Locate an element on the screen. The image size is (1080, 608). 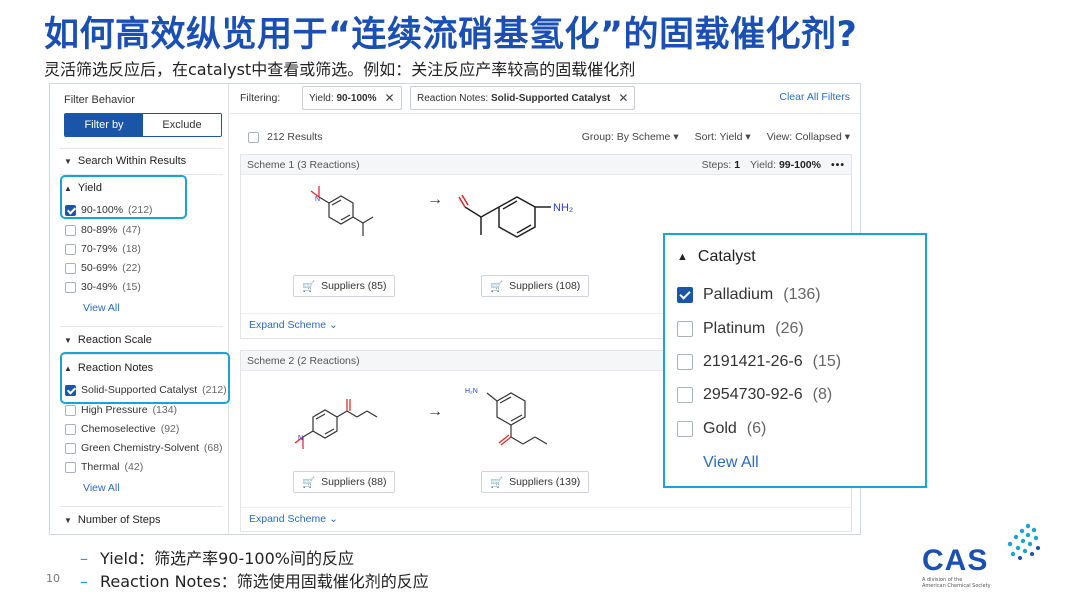
notes-highlight-box is located at coordinates (145, 378).